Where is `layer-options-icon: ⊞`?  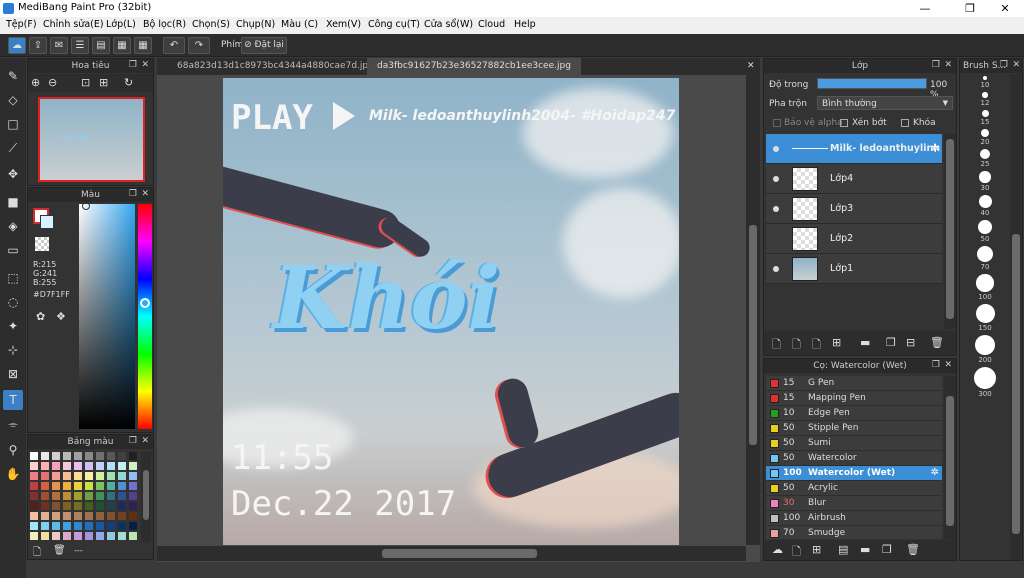 layer-options-icon: ⊞ is located at coordinates (836, 342).